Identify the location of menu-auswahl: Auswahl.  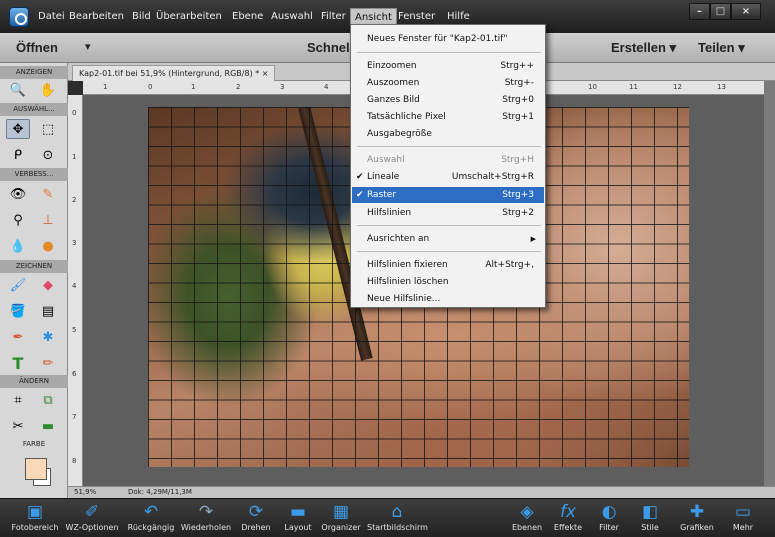
(292, 16).